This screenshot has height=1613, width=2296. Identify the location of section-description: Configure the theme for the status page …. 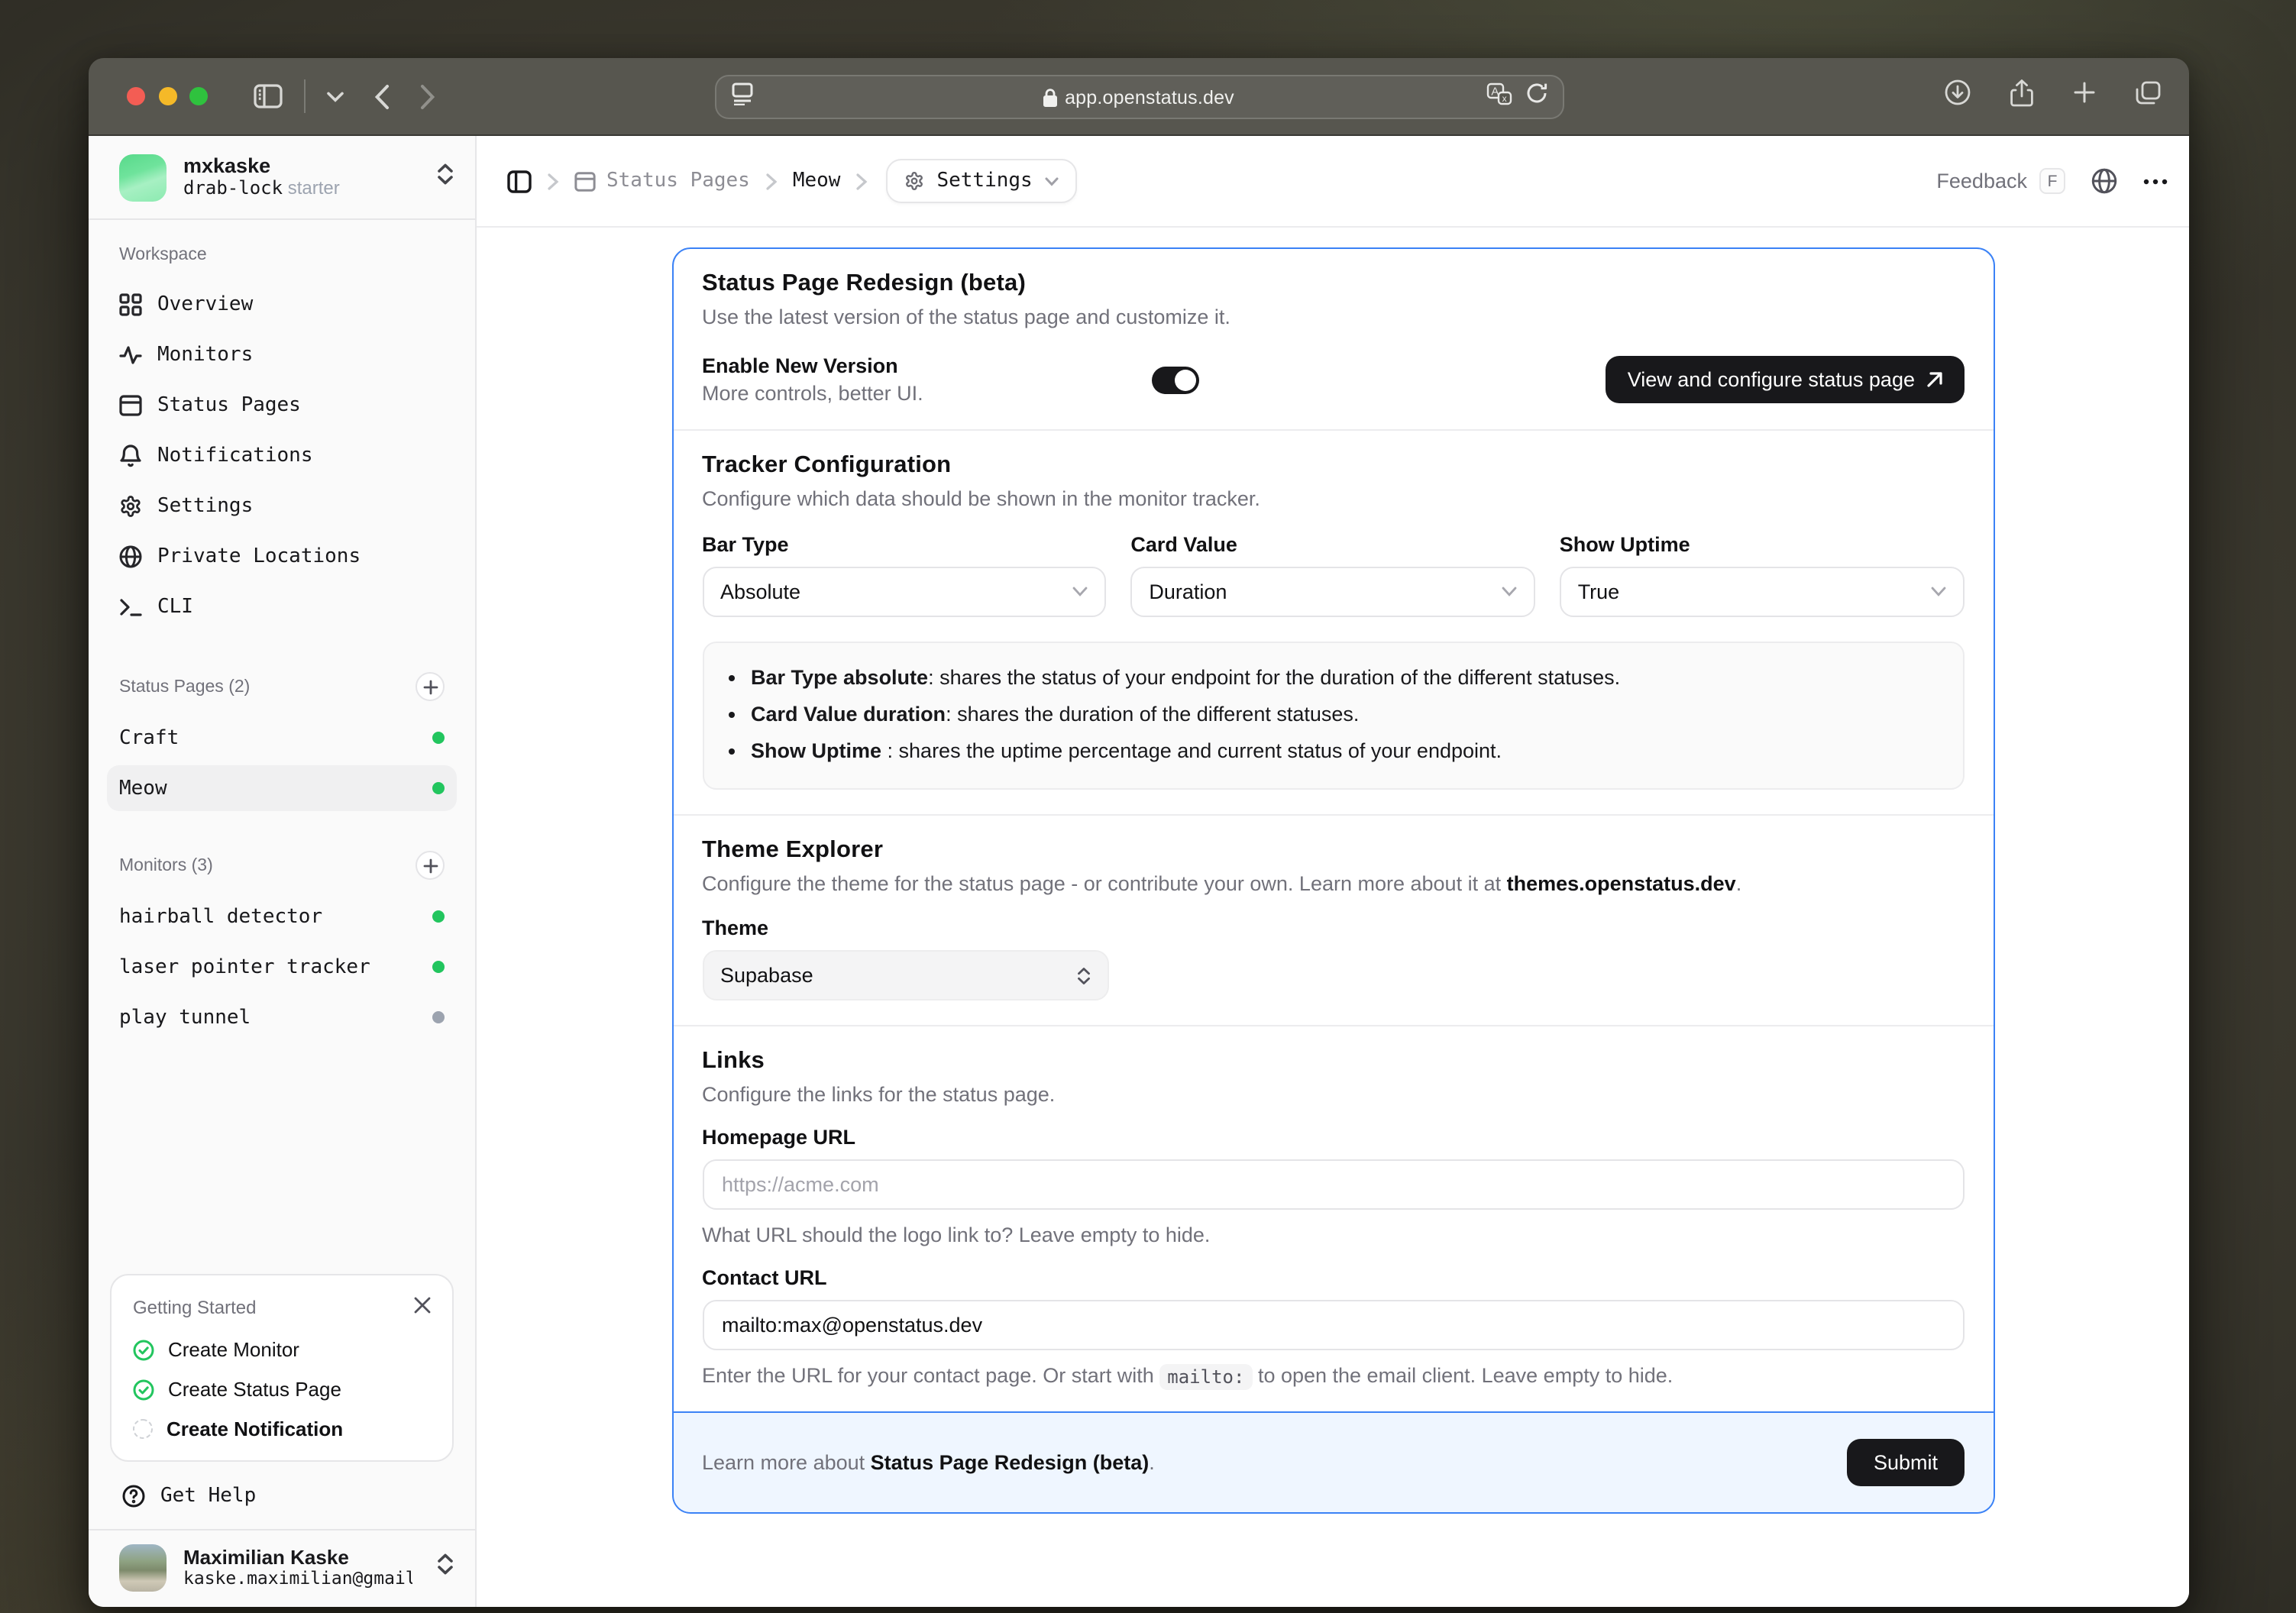
(1222, 883).